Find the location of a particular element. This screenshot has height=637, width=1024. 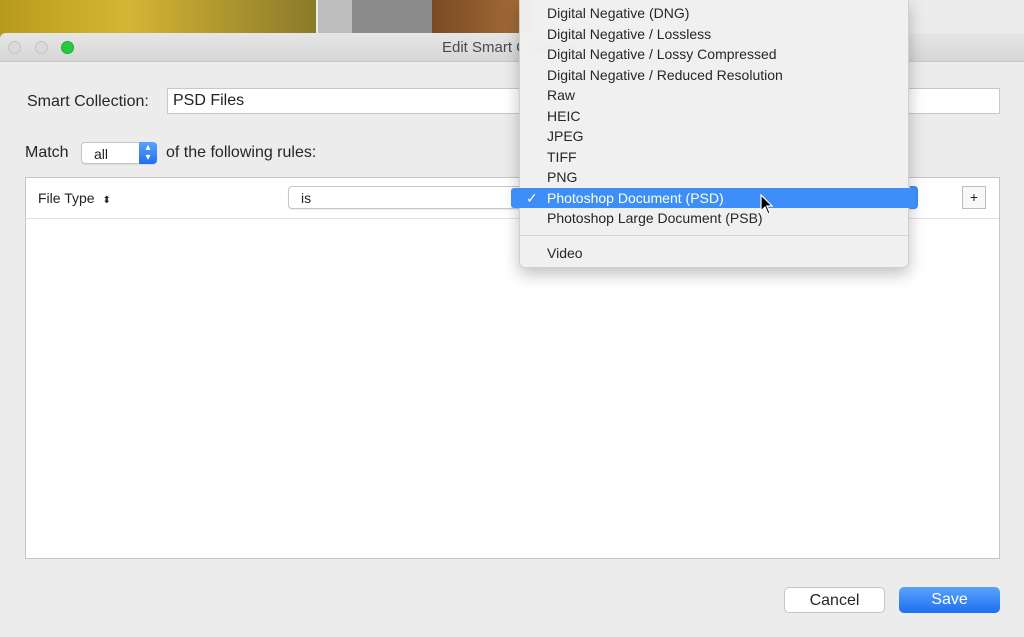

stepper-icon: ▴ ▾ is located at coordinates (148, 153).